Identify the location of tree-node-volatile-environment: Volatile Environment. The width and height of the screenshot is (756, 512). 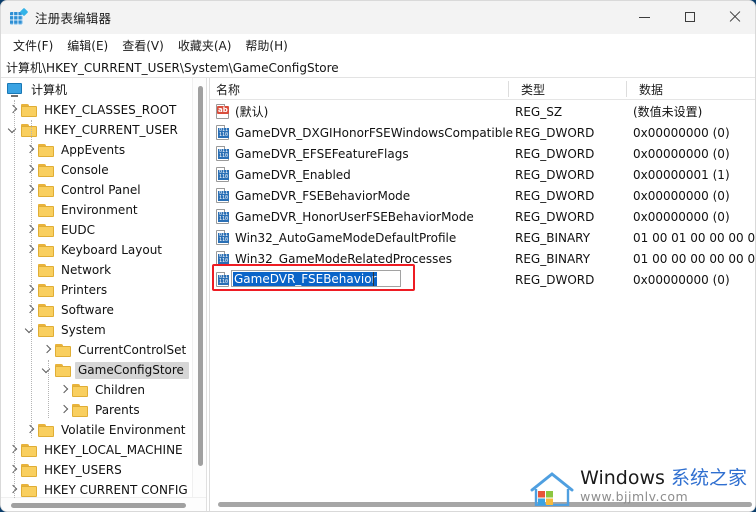
(97, 430).